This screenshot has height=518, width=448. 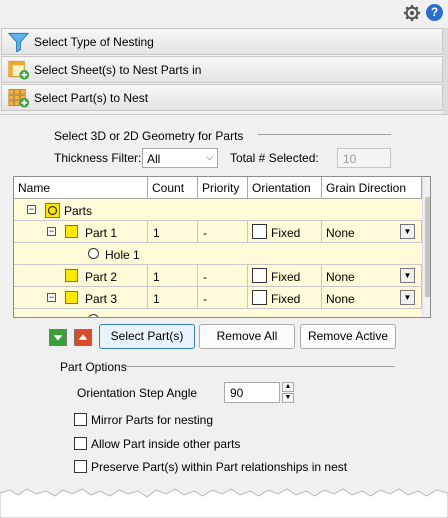 What do you see at coordinates (19, 98) in the screenshot?
I see `parts-grid-add-icon` at bounding box center [19, 98].